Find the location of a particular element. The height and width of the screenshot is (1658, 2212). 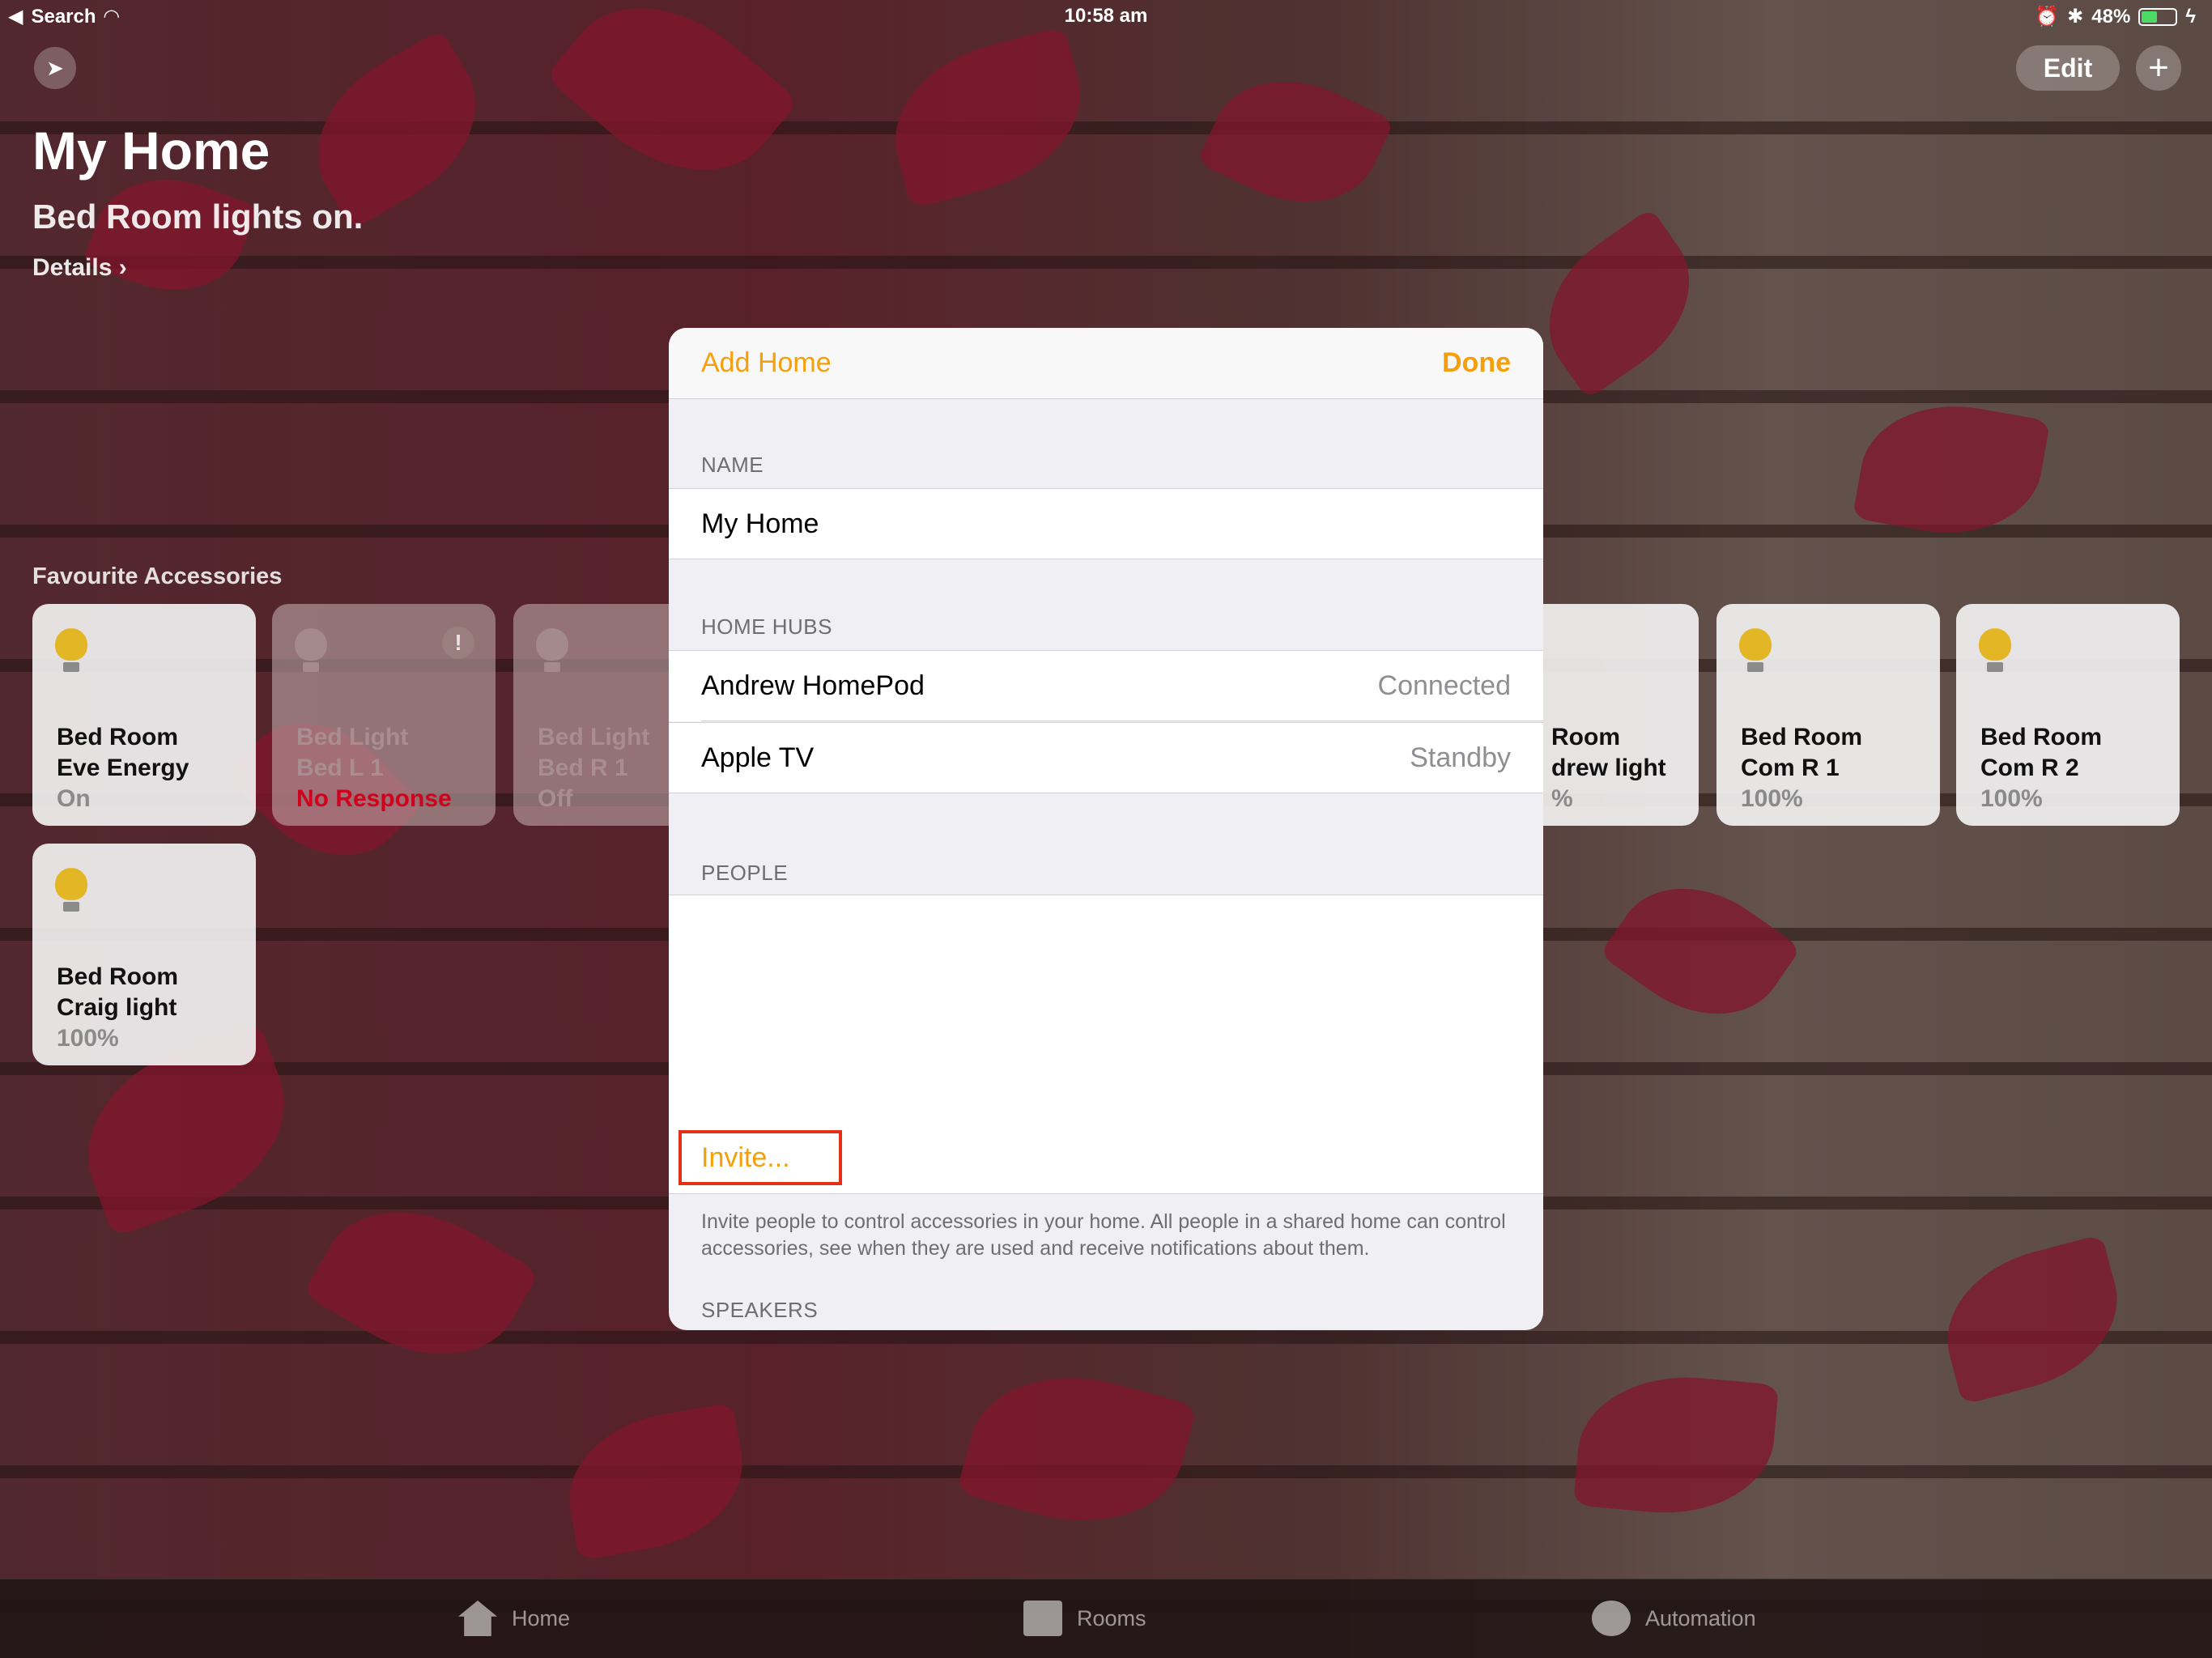

favourites-heading: Favourite Accessories is located at coordinates (158, 576).